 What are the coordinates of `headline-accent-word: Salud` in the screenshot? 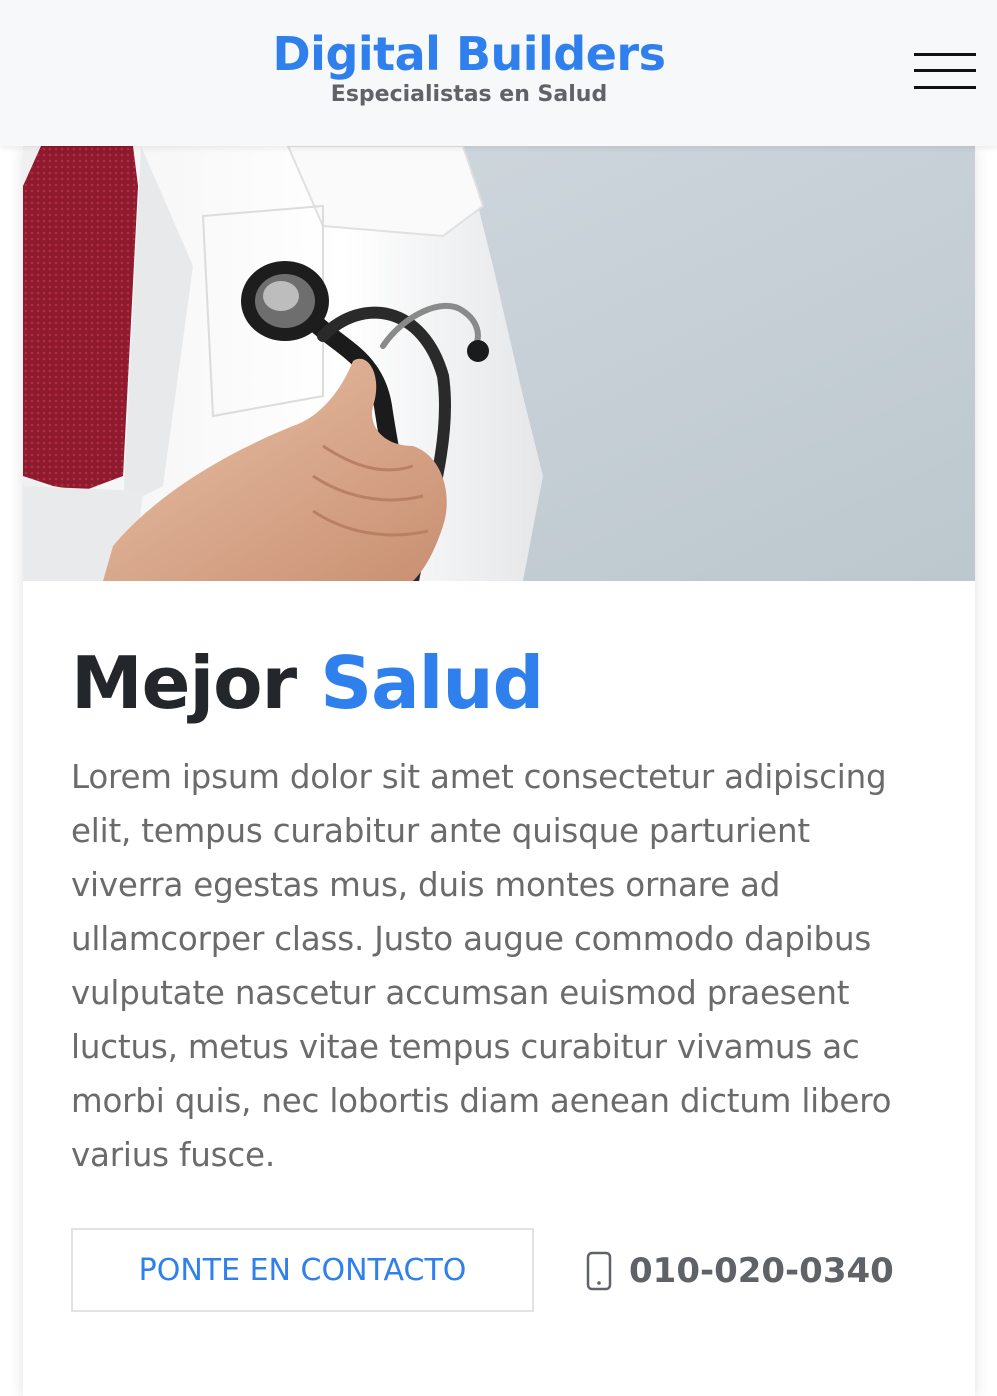 It's located at (432, 683).